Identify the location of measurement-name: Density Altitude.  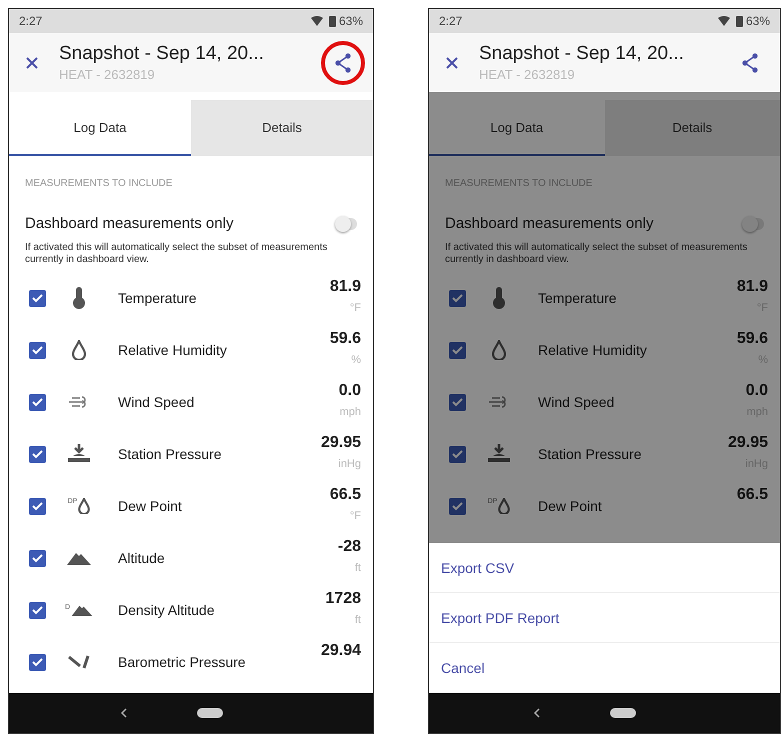
(167, 610).